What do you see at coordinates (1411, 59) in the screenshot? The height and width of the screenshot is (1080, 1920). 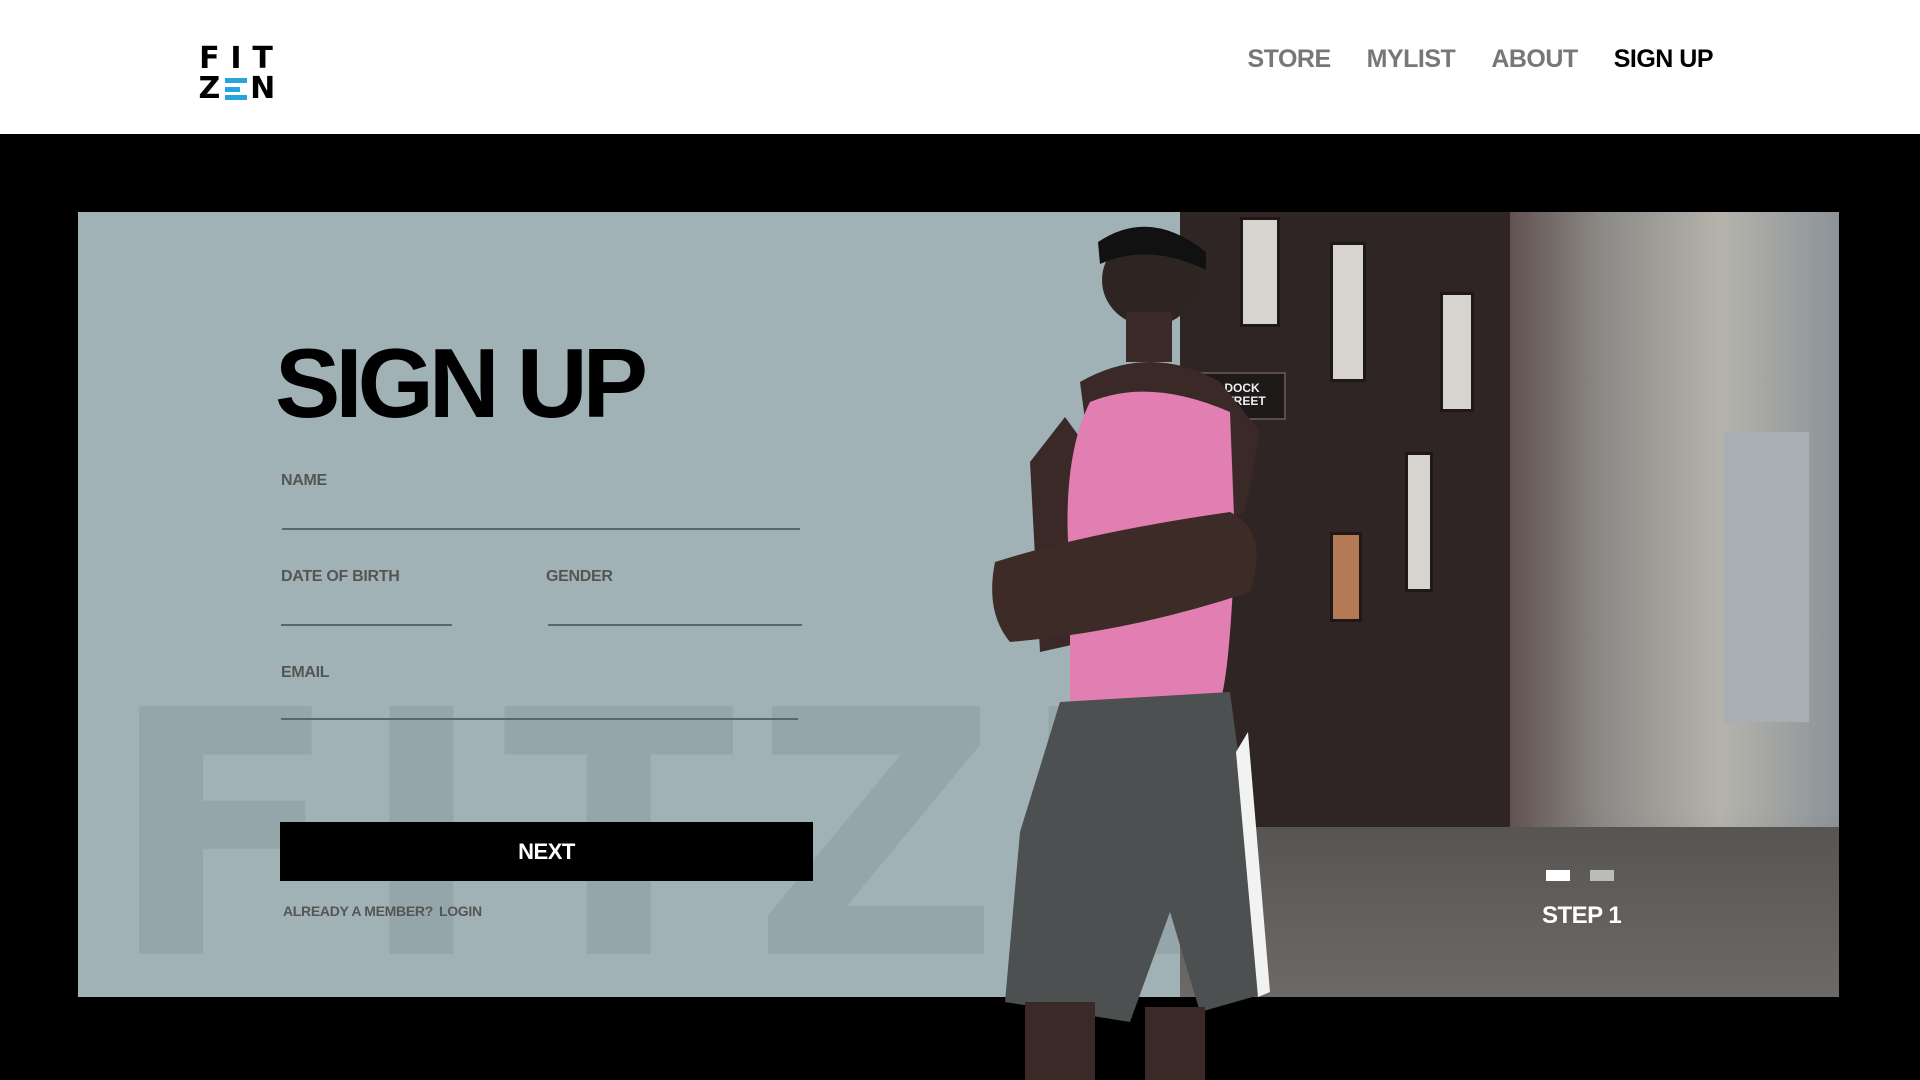 I see `nav-mylist: MYLIST` at bounding box center [1411, 59].